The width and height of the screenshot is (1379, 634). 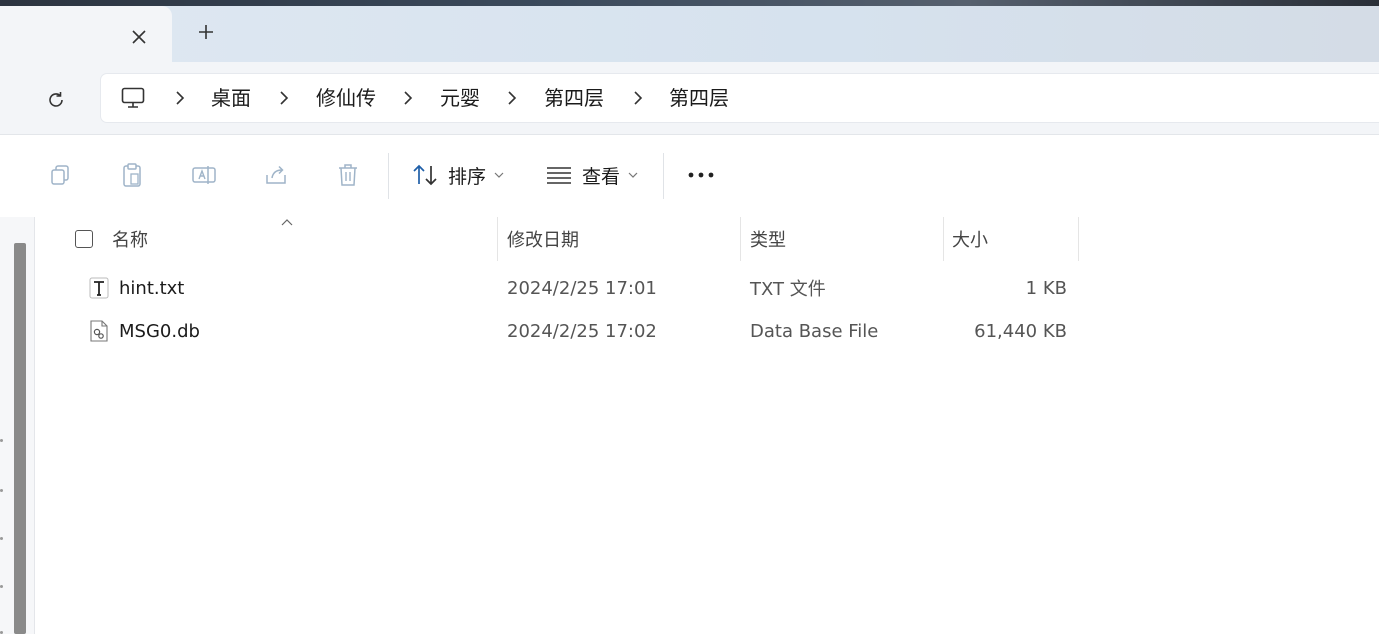 I want to click on view-label: 查看, so click(x=601, y=176).